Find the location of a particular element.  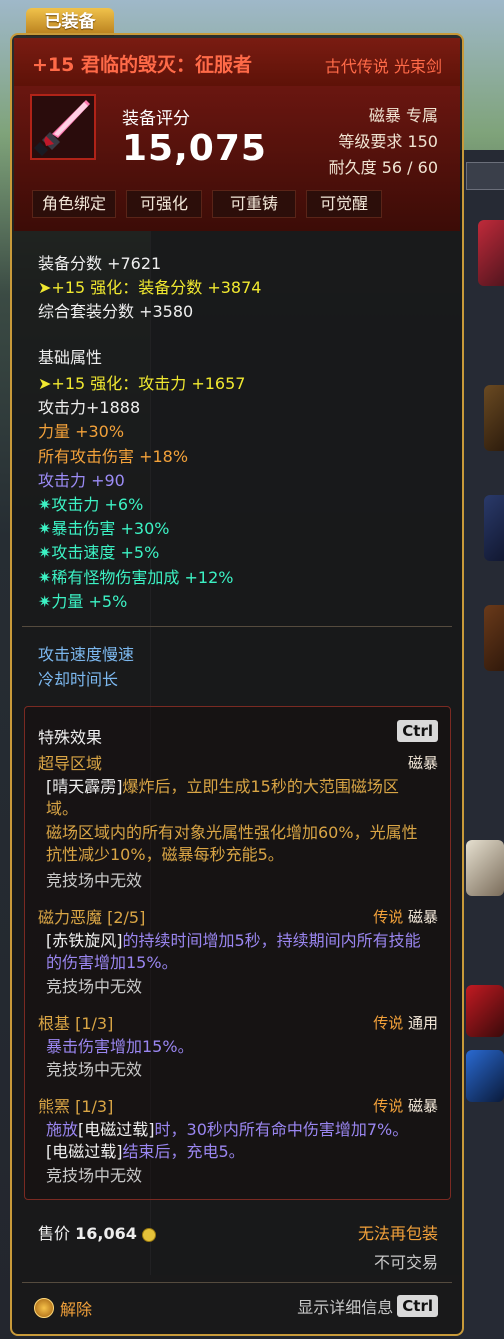

effect-name: 磁力恶魔 [2/5] is located at coordinates (92, 917).